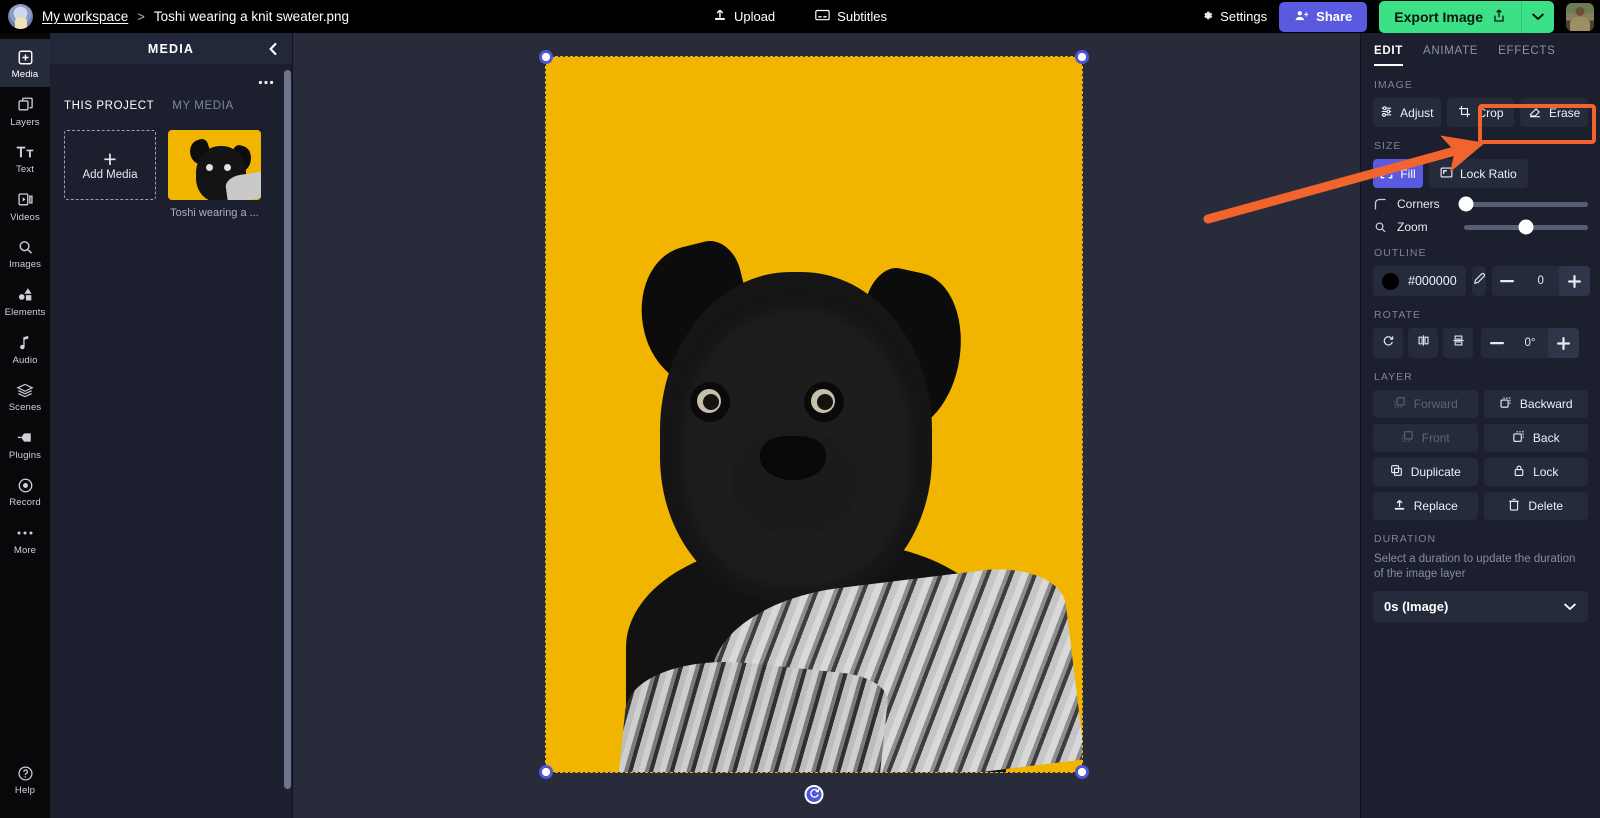 The image size is (1600, 818). Describe the element at coordinates (1407, 438) in the screenshot. I see `bring-front-icon` at that location.